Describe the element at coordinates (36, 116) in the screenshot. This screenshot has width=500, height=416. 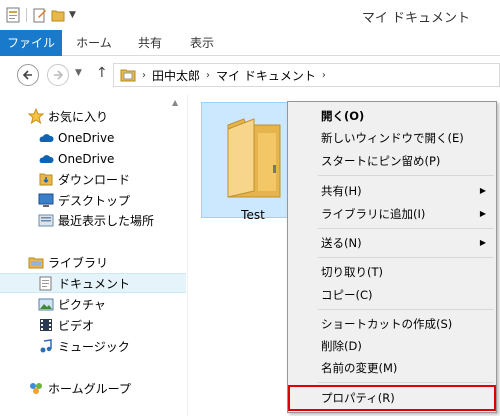
I see `star-icon` at that location.